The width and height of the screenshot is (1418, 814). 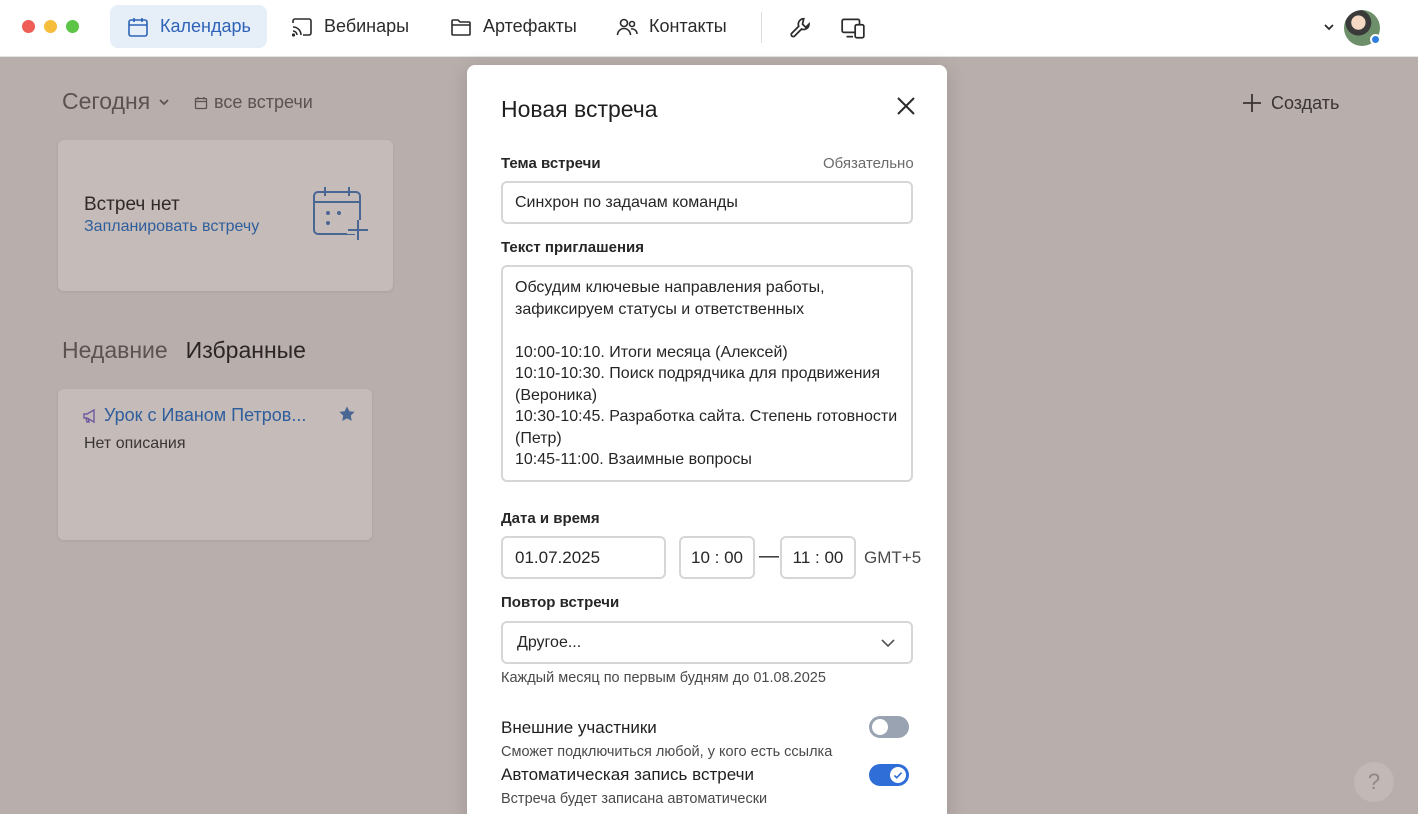 I want to click on meeting-tabs: Недавние Избранные, so click(x=184, y=350).